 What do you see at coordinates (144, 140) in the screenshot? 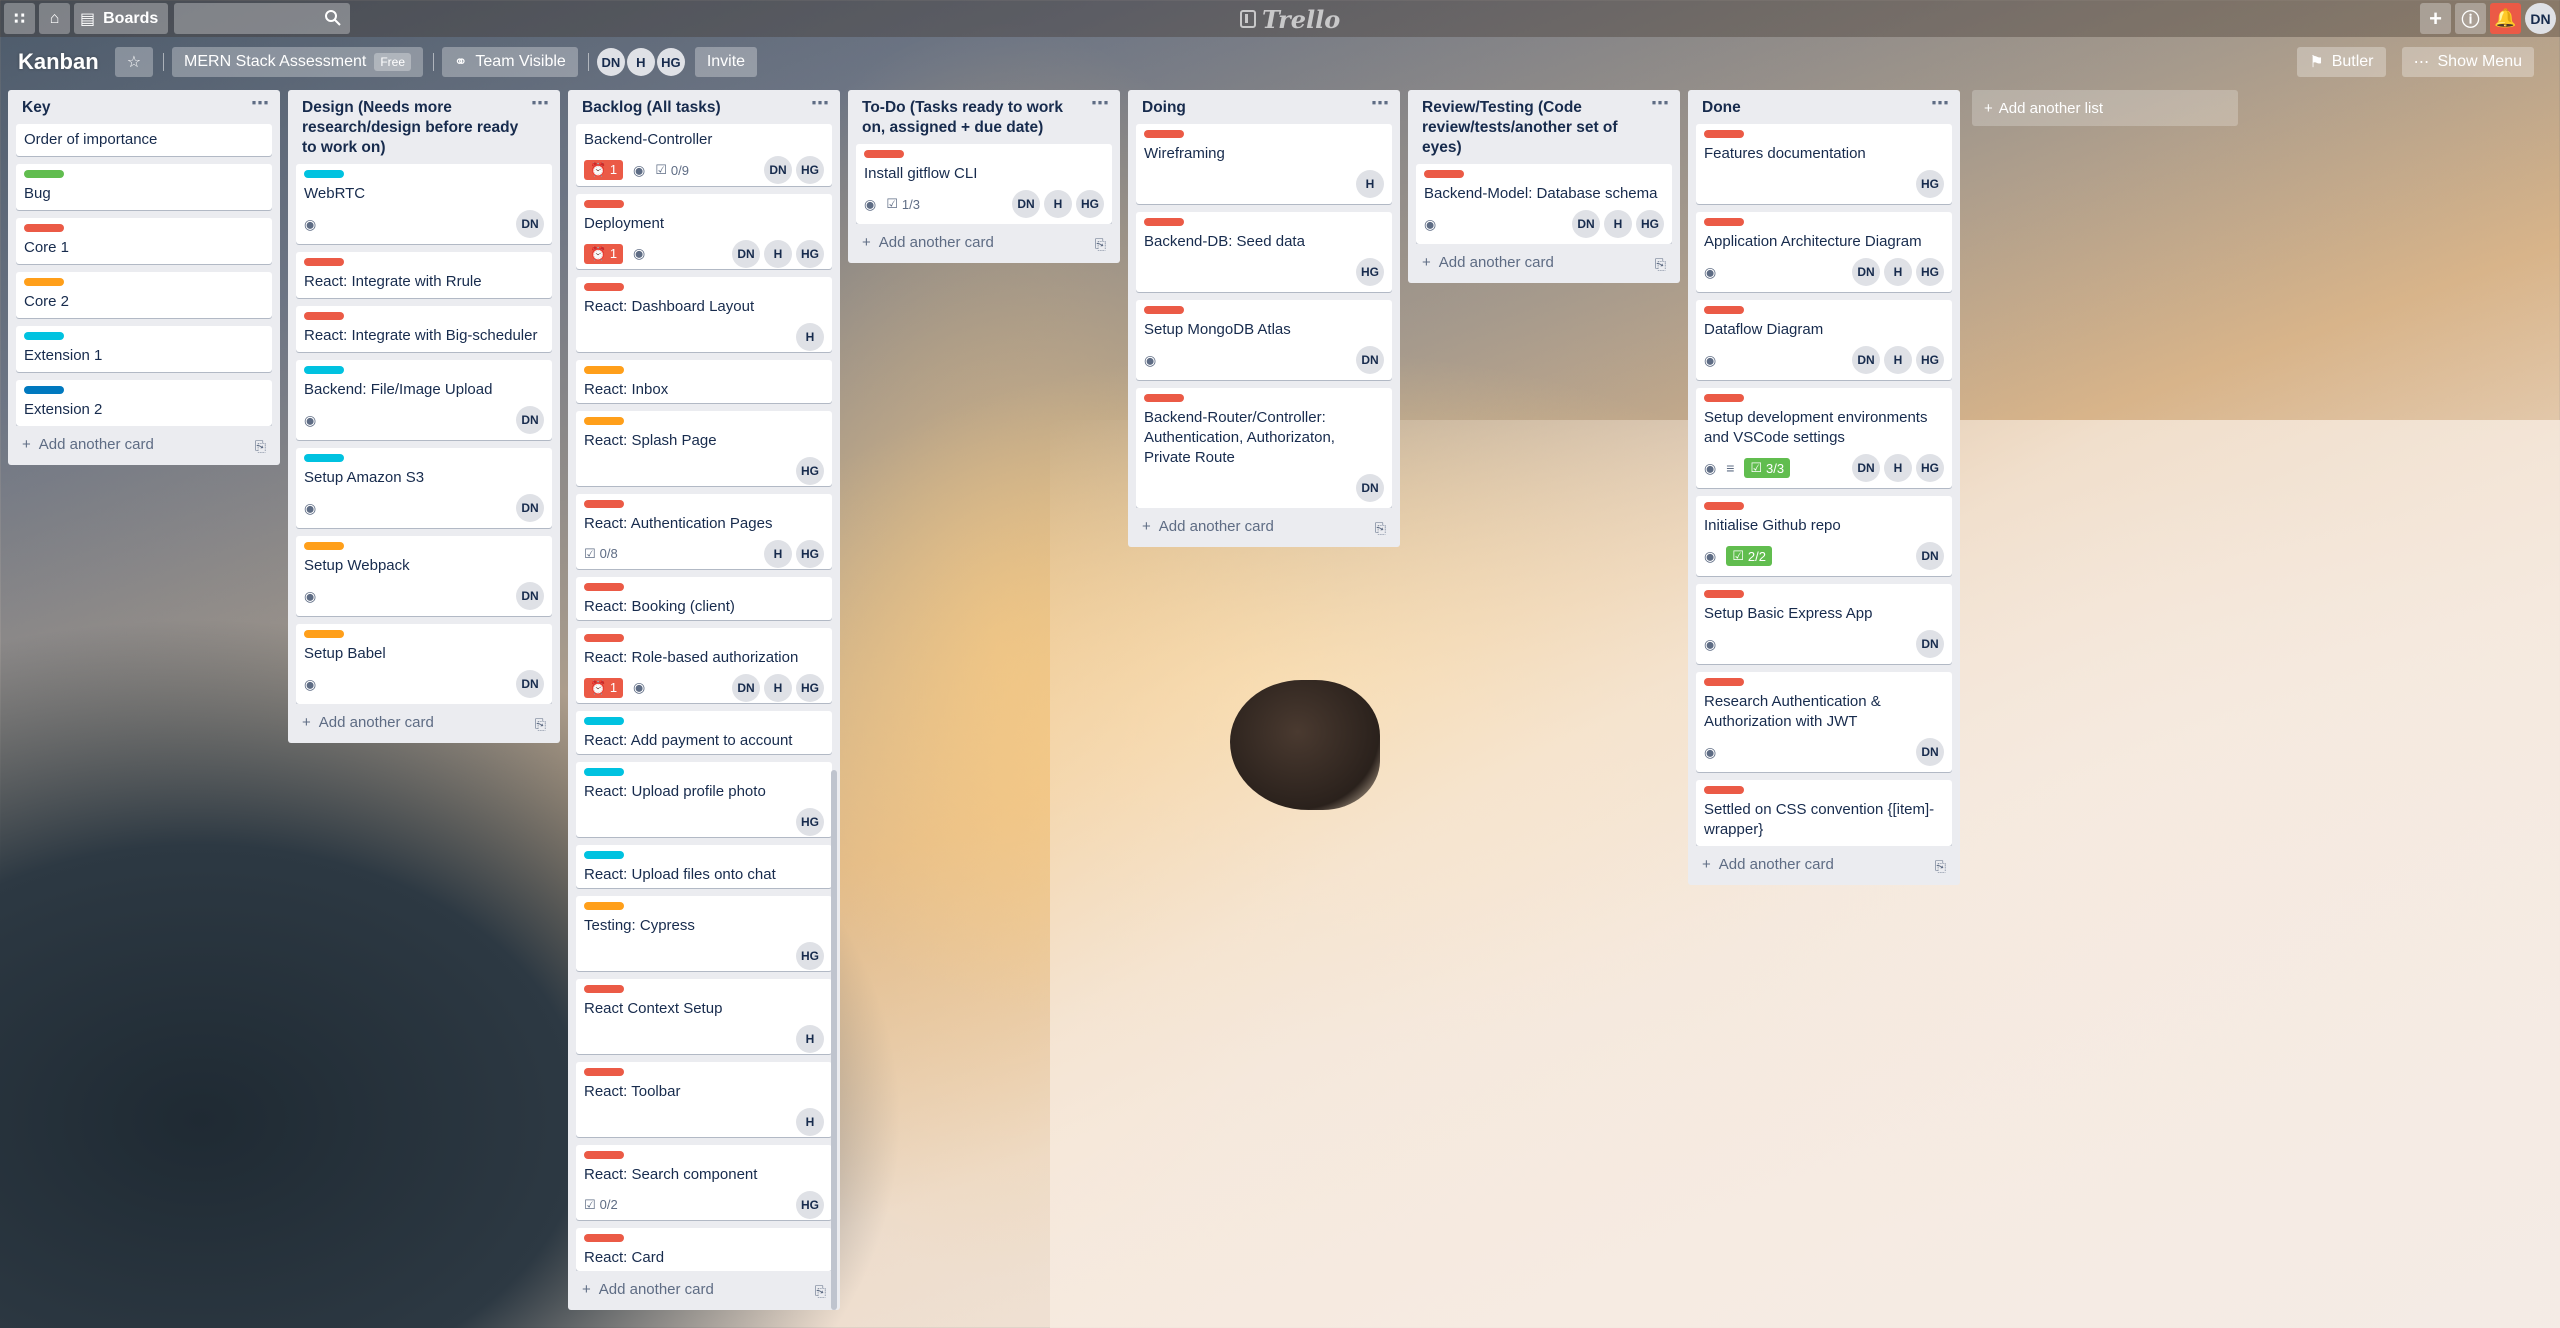
I see `card: Order of importance` at bounding box center [144, 140].